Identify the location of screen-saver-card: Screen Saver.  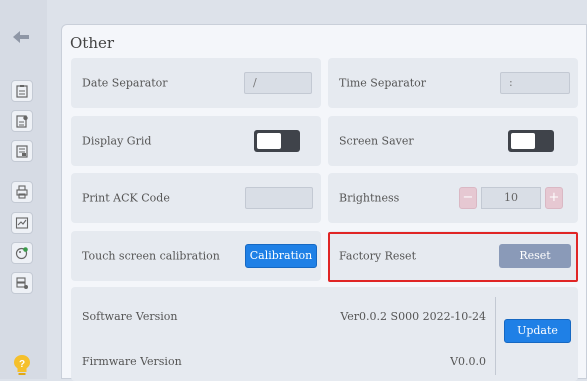
(453, 141).